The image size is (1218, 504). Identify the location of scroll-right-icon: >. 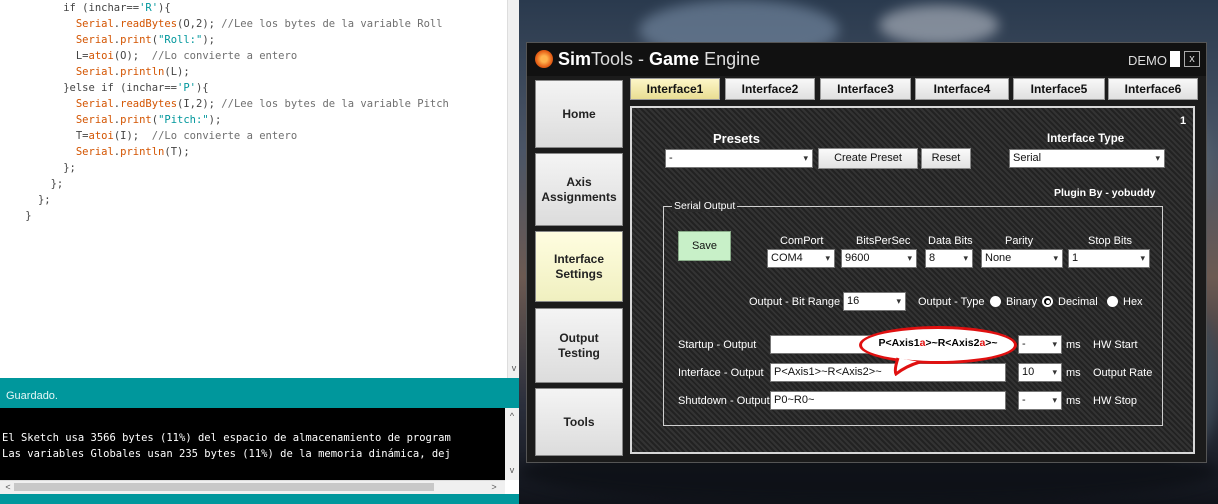
(494, 487).